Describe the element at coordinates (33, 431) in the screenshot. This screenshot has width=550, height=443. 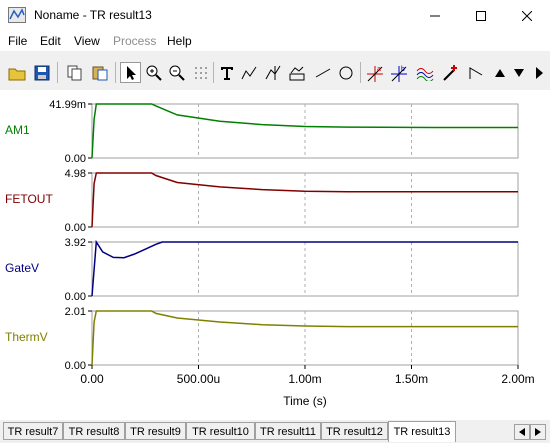
I see `tab-tr-result7: TR result7` at that location.